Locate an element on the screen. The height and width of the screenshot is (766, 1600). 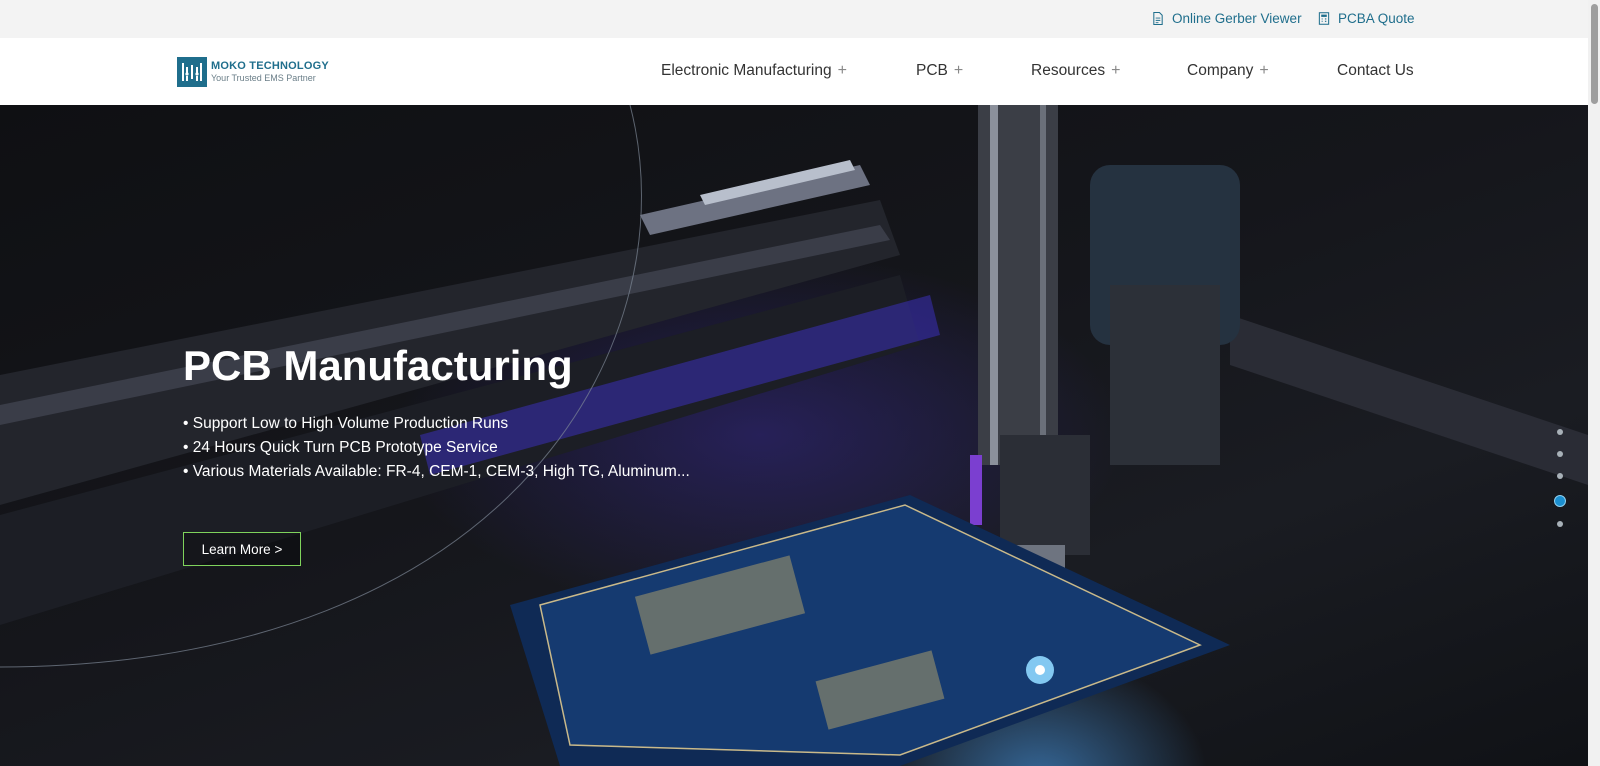
nav-resources-label: Resources is located at coordinates (1068, 70).